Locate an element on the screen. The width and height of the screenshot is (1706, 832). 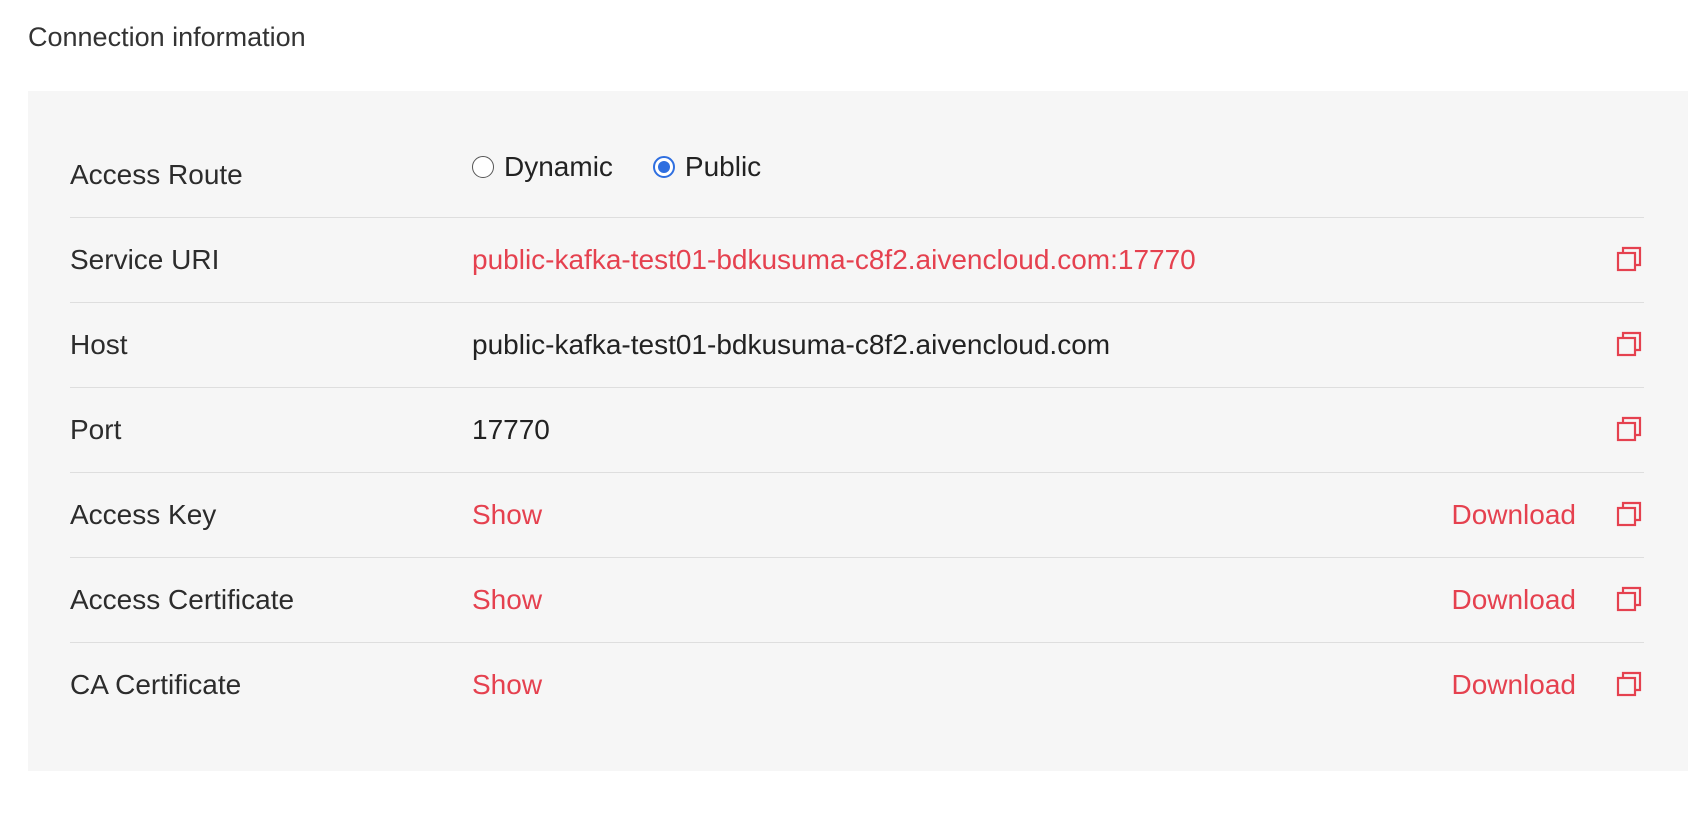
access-key-download-link: Download is located at coordinates (1513, 515).